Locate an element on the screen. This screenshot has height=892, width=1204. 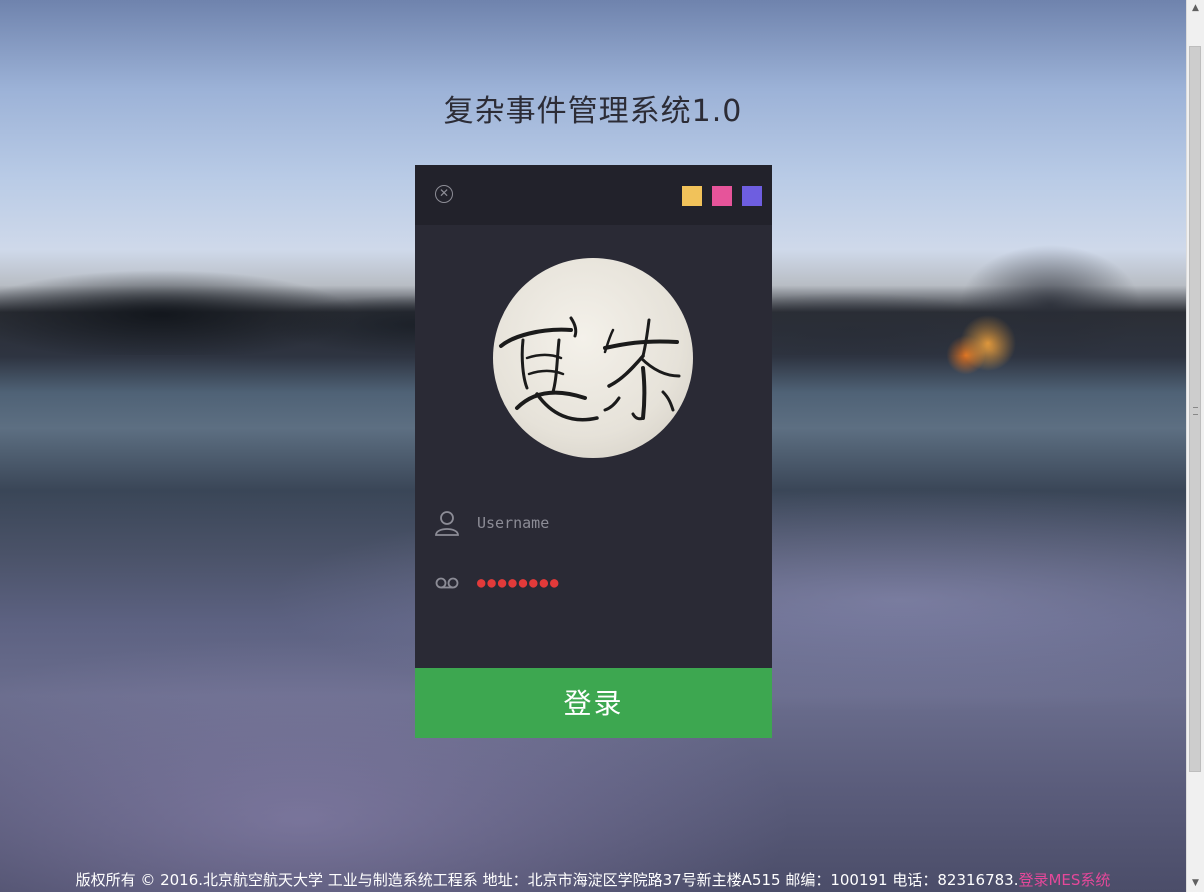
scroll-thumb is located at coordinates (1195, 409).